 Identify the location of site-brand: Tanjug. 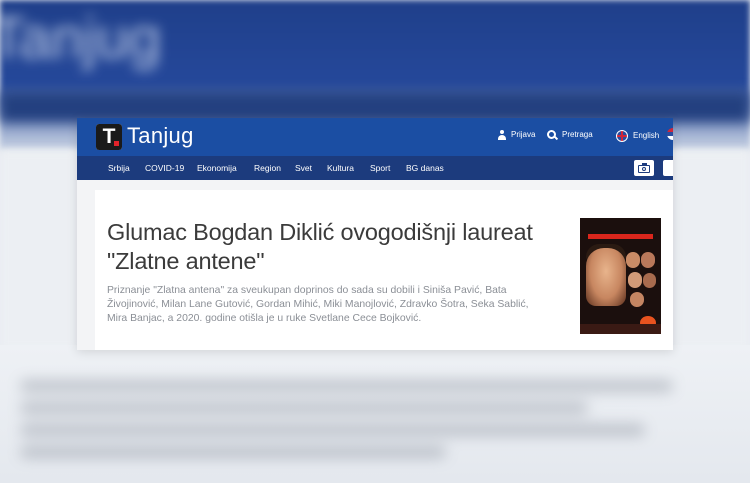
(160, 136).